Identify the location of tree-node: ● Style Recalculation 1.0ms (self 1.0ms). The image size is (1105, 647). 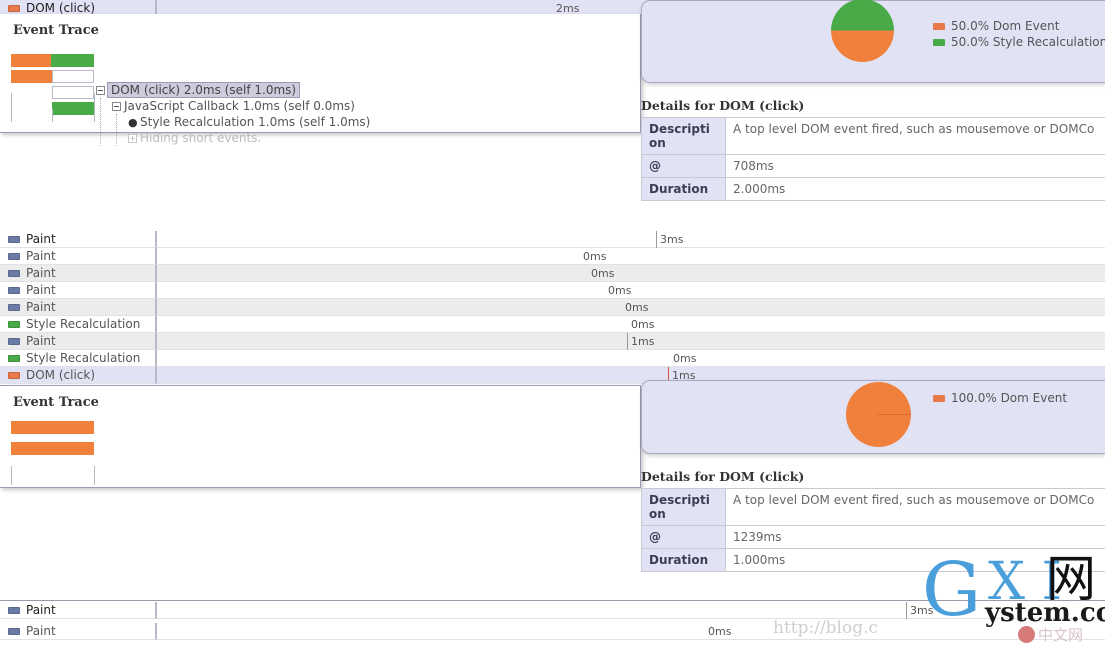
(233, 122).